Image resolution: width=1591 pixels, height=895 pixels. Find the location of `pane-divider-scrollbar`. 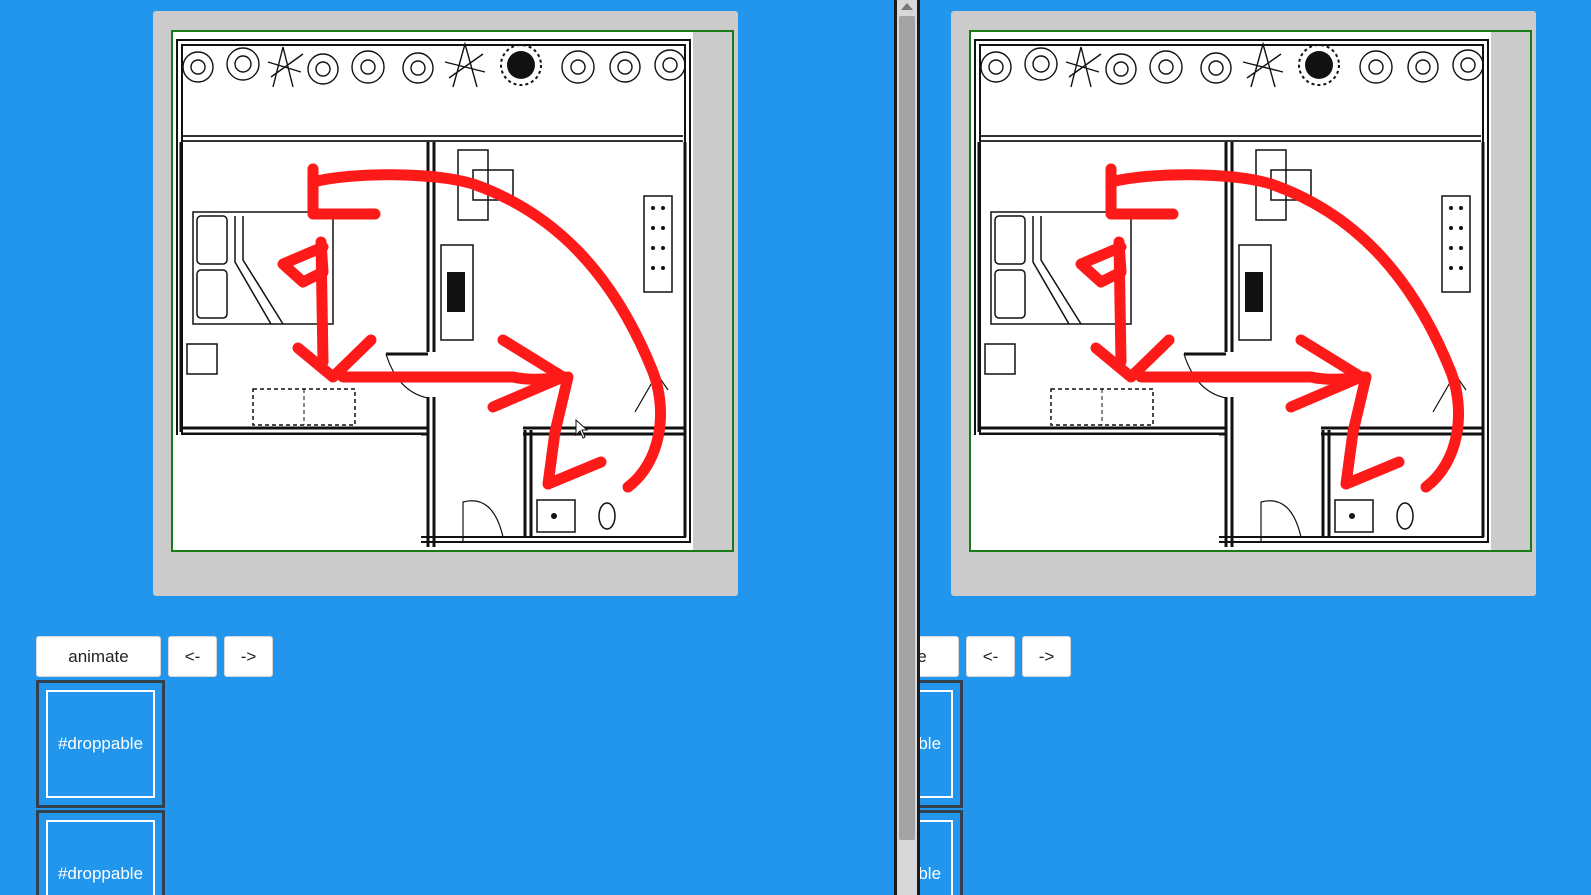

pane-divider-scrollbar is located at coordinates (907, 447).